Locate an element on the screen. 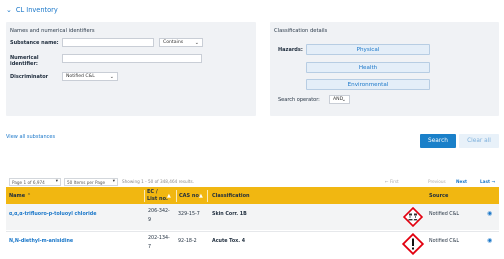  results-count: Showing 1 - 50 of 348,464 results. is located at coordinates (158, 181).